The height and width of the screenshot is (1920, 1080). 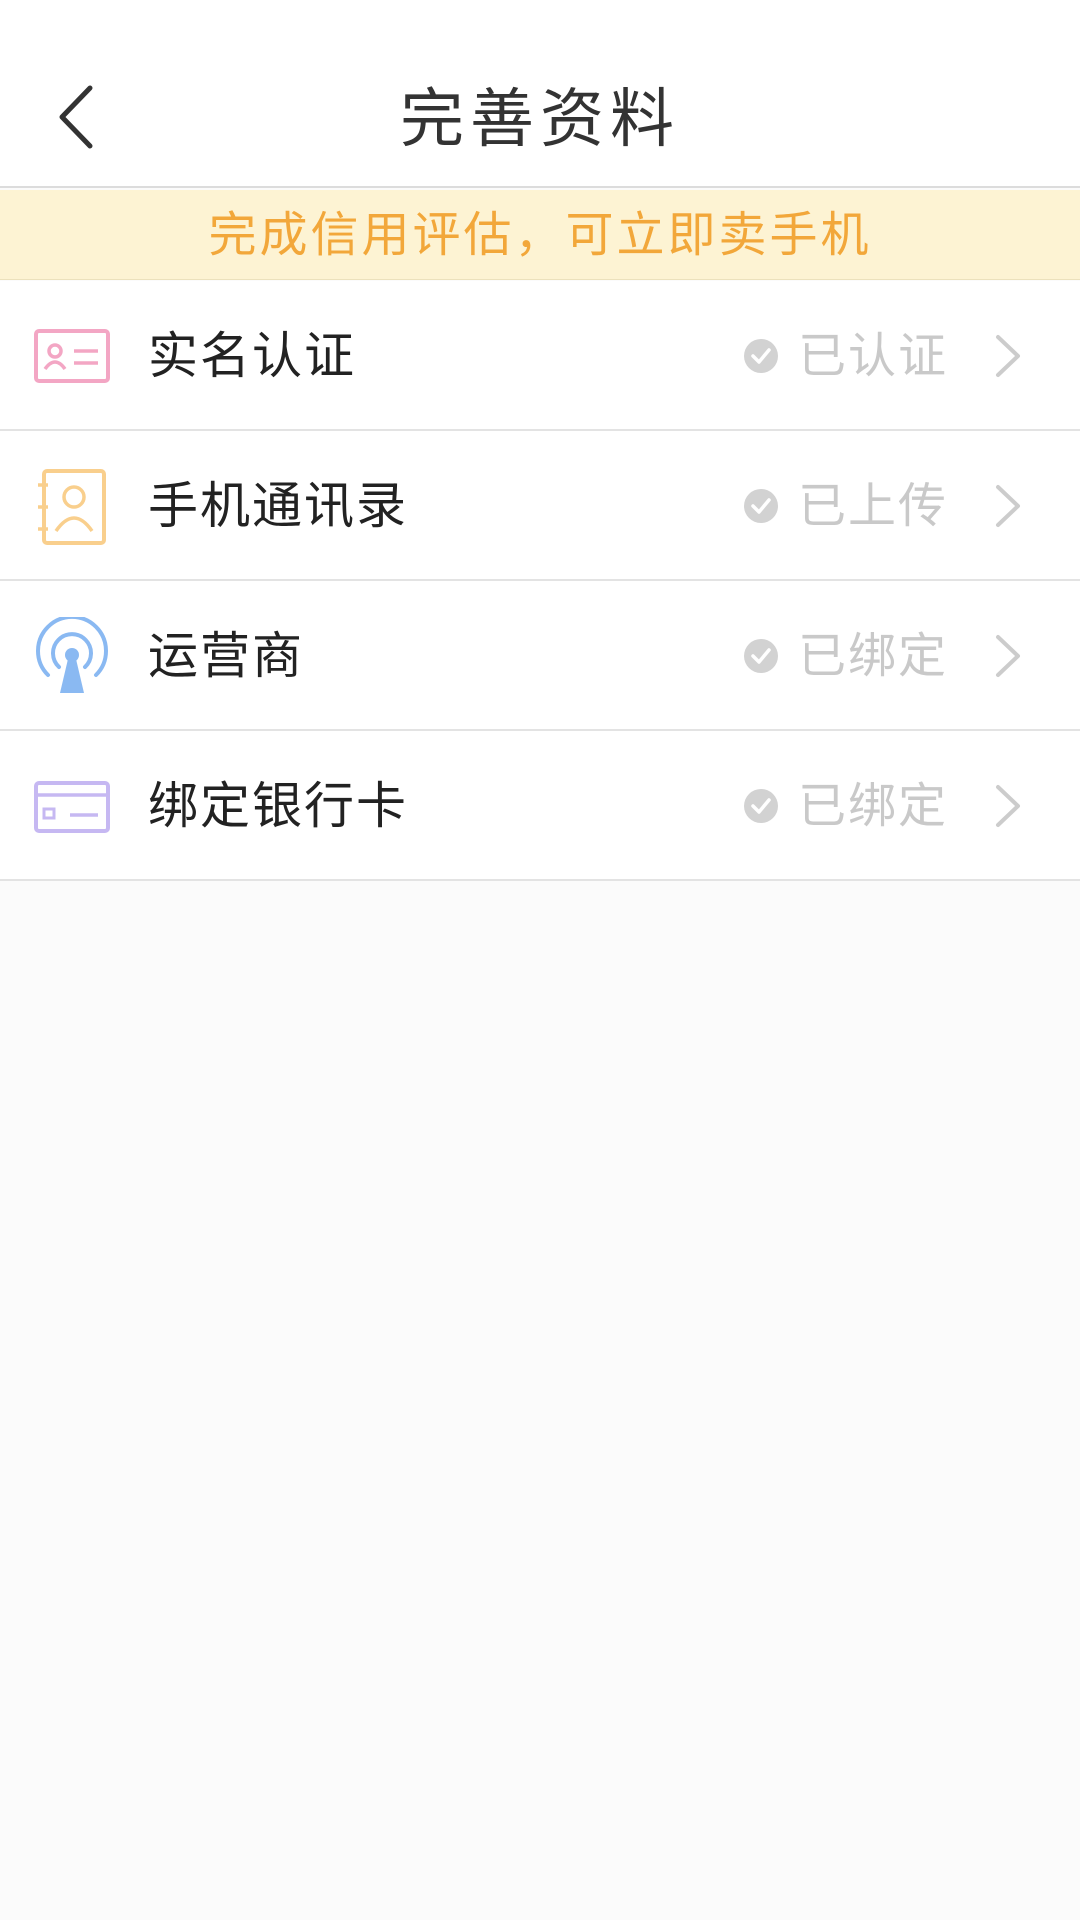 What do you see at coordinates (873, 356) in the screenshot?
I see `status-text: 已认证` at bounding box center [873, 356].